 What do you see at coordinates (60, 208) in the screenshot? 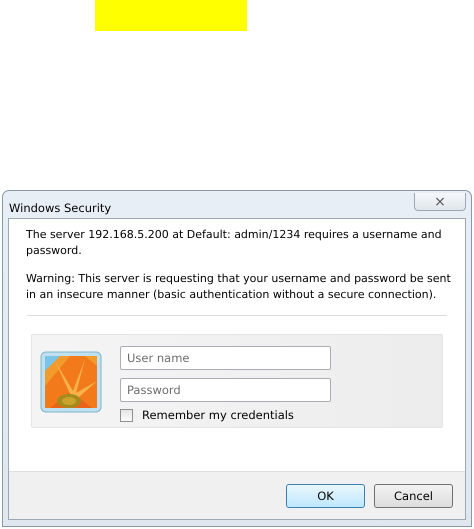
I see `window-title: Windows Security` at bounding box center [60, 208].